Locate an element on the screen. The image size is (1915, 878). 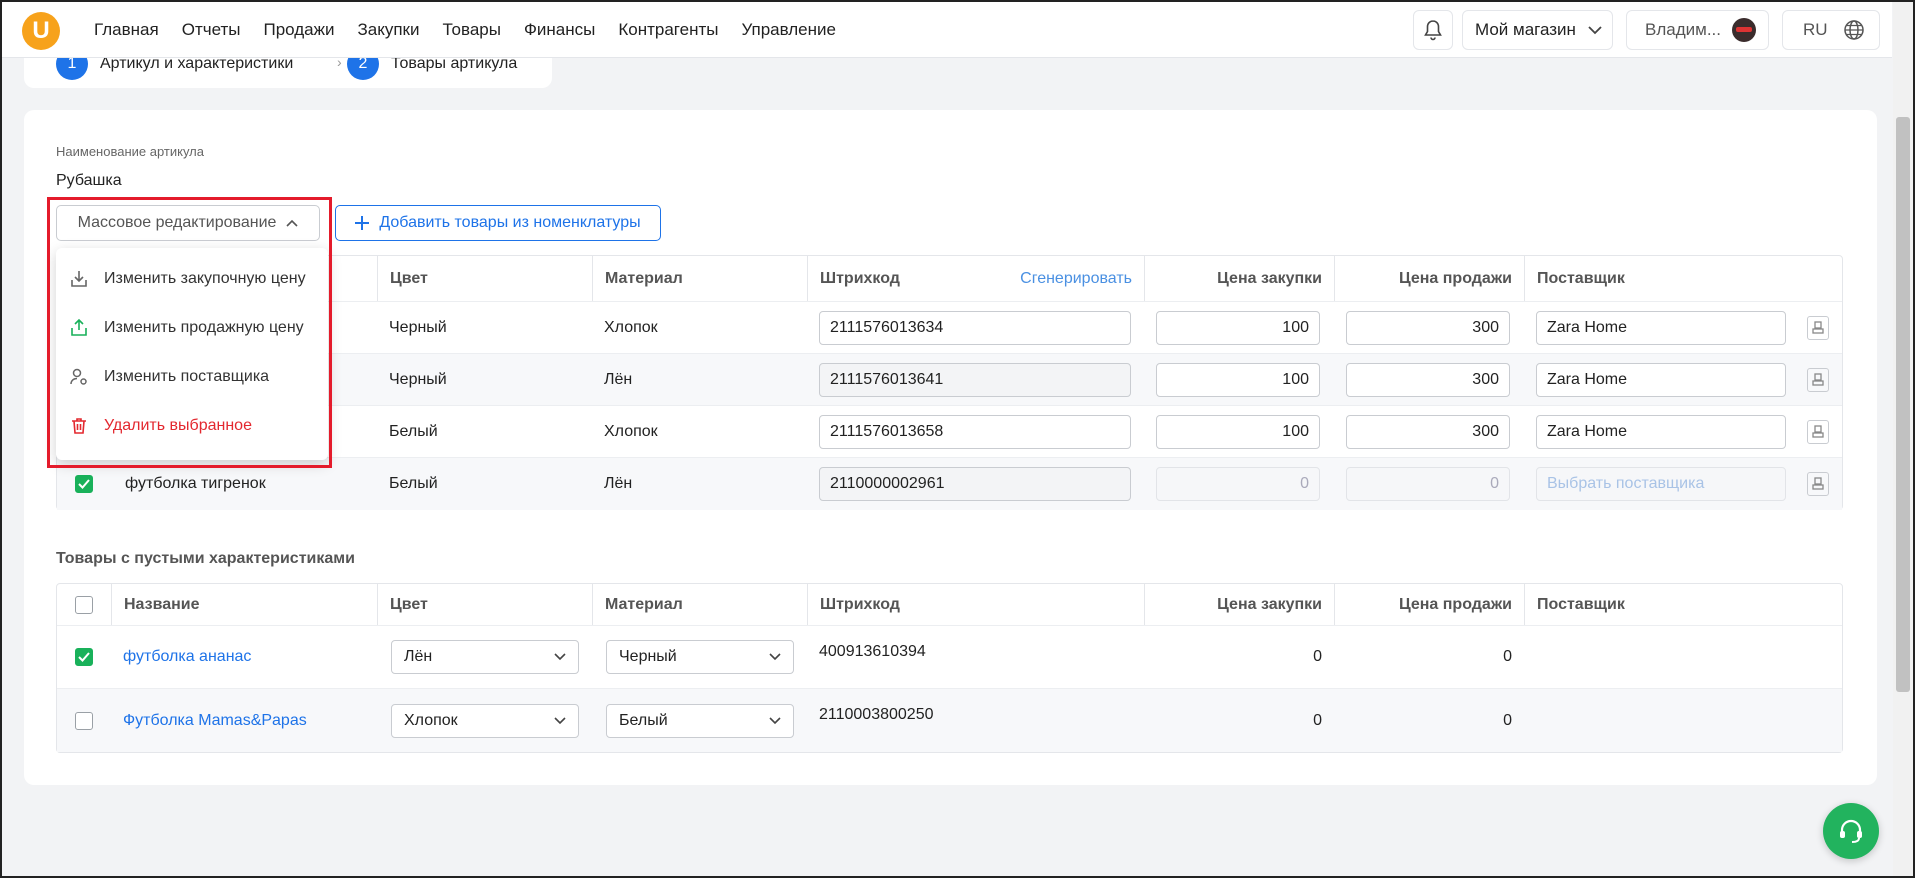
cell-color: Белый is located at coordinates (413, 483).